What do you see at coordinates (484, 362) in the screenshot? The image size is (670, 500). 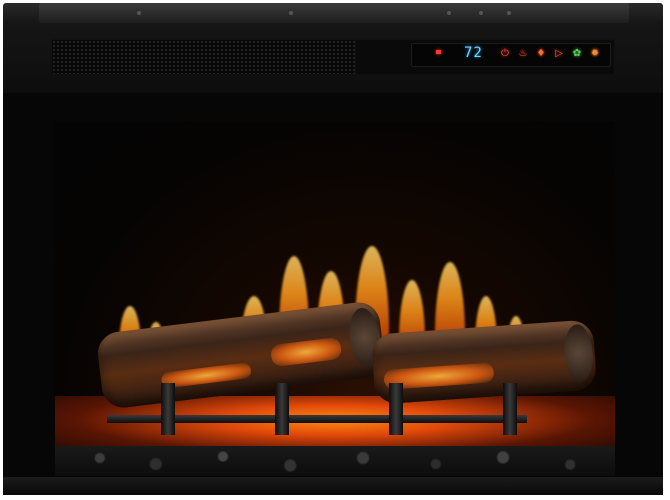 I see `back-log` at bounding box center [484, 362].